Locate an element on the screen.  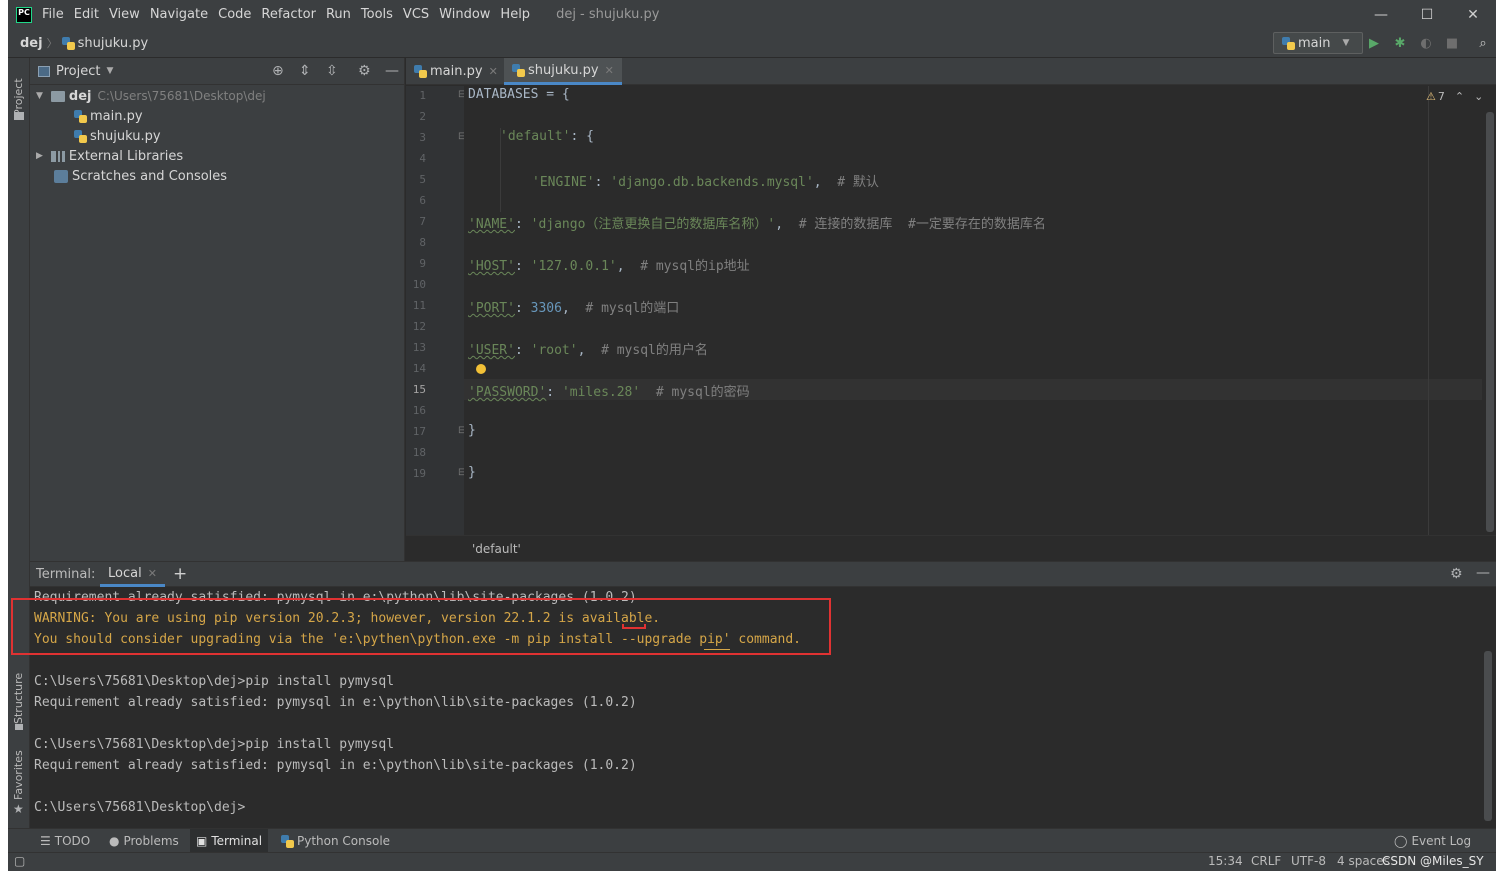
editor-scrollbar is located at coordinates (1490, 322).